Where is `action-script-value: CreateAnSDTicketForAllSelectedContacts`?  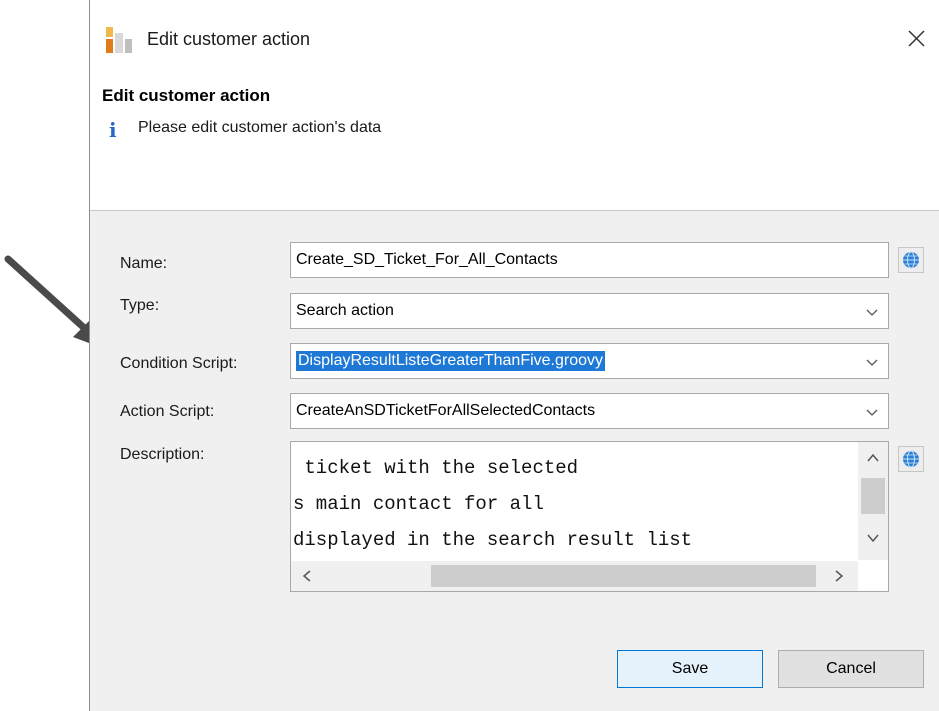
action-script-value: CreateAnSDTicketForAllSelectedContacts is located at coordinates (446, 410).